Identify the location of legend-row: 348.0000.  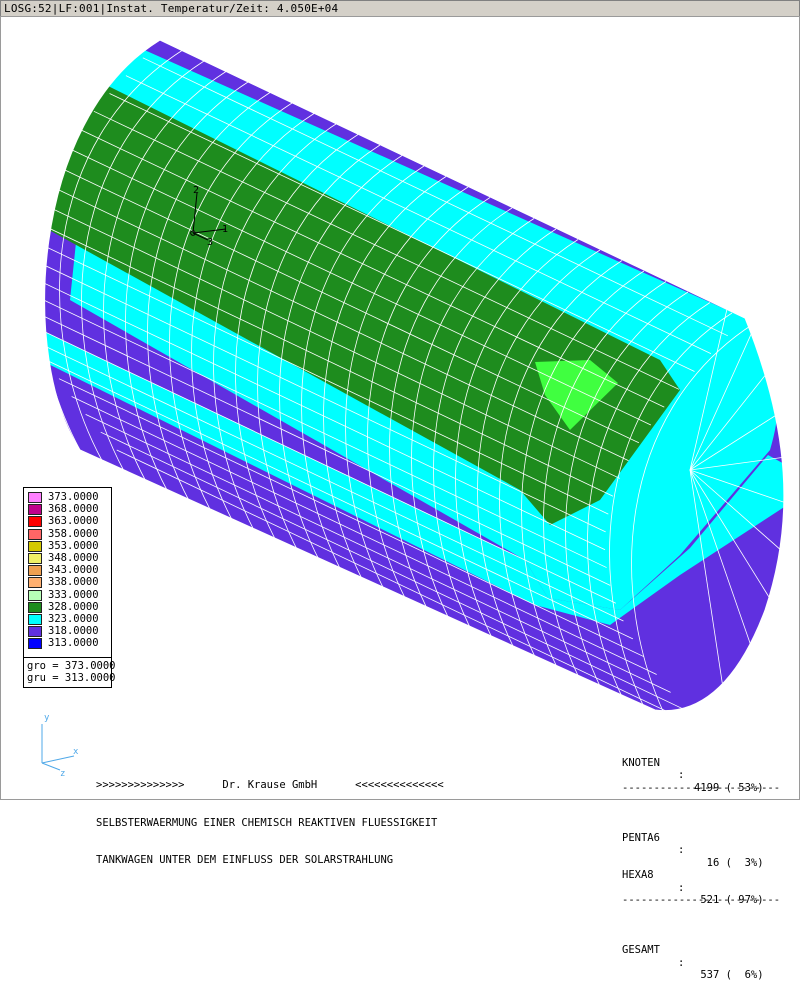
(69, 558).